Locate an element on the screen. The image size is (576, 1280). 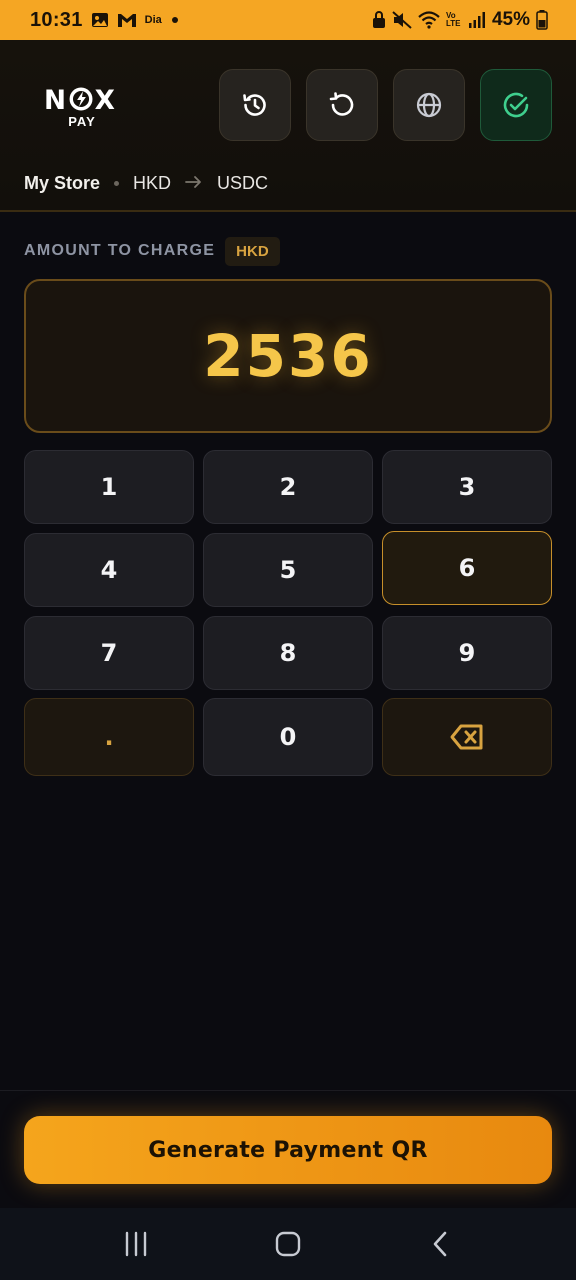
mute-icon is located at coordinates (402, 20).